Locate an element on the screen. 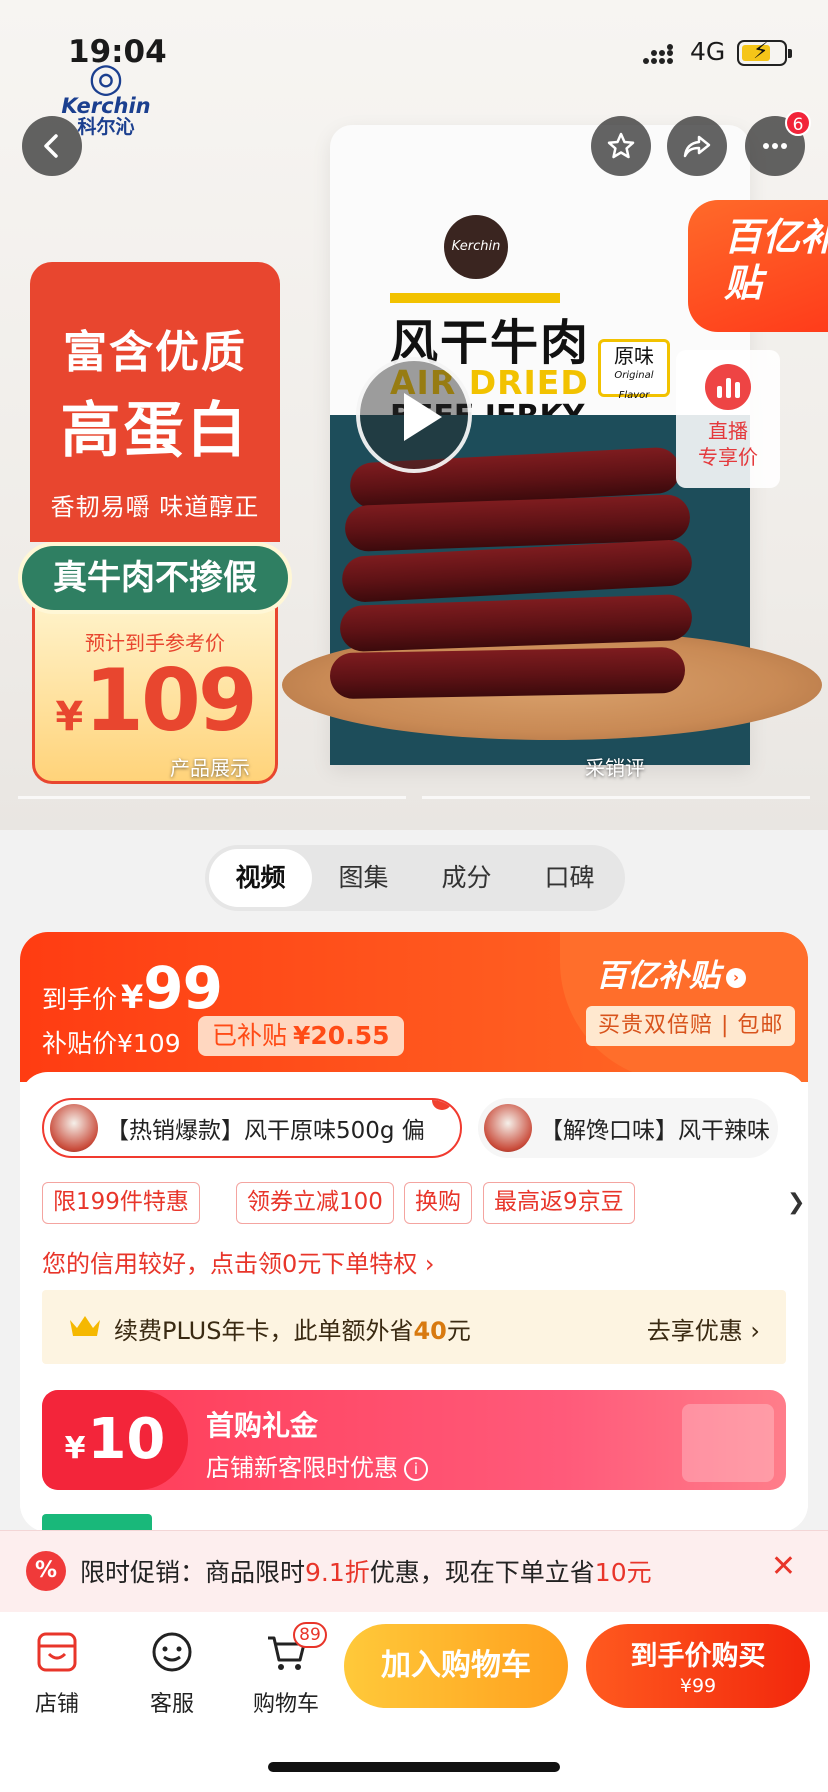  promo-notice-bar: % 限时促销：商品限时9.1折优惠，现在下单立省10元 ✕ is located at coordinates (414, 1571).